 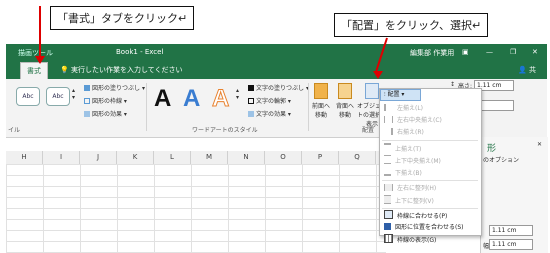 What do you see at coordinates (28, 96) in the screenshot?
I see `shape-style-1: Abc` at bounding box center [28, 96].